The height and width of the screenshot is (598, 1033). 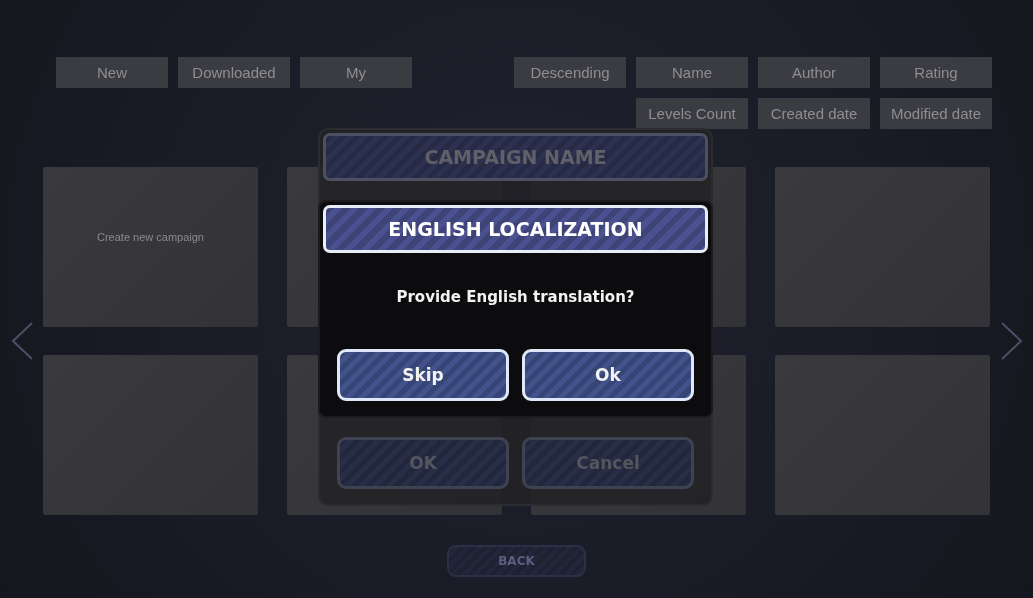 I want to click on sort-button: Rating, so click(x=936, y=72).